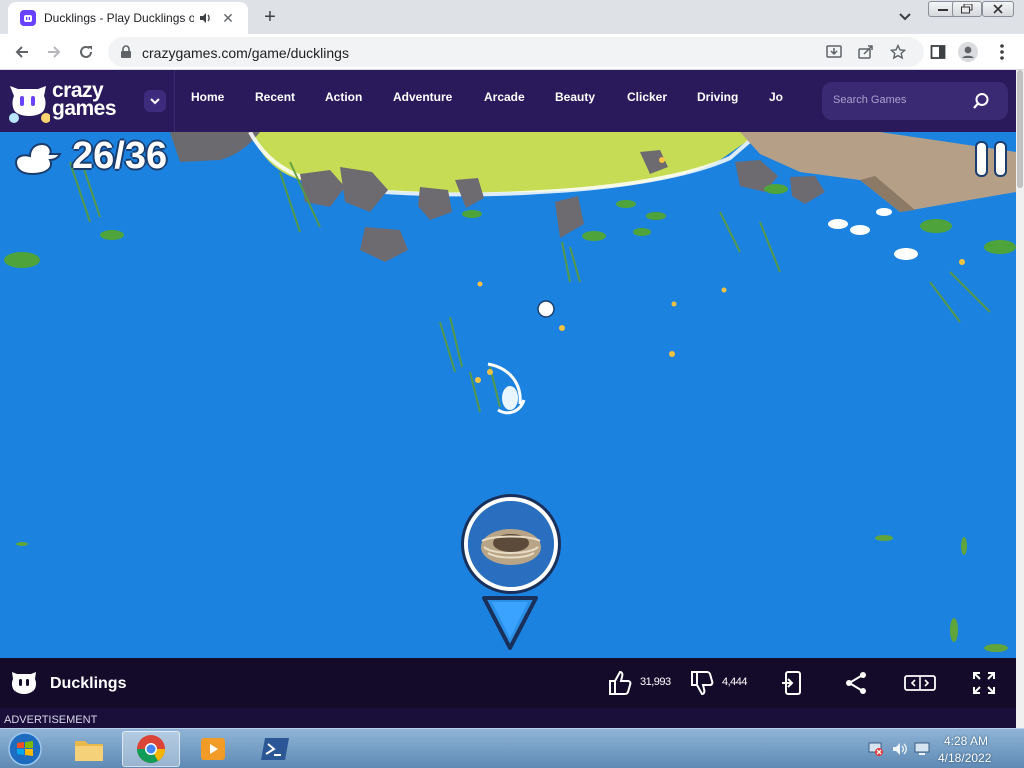 The image size is (1024, 768). I want to click on forward-icon, so click(54, 52).